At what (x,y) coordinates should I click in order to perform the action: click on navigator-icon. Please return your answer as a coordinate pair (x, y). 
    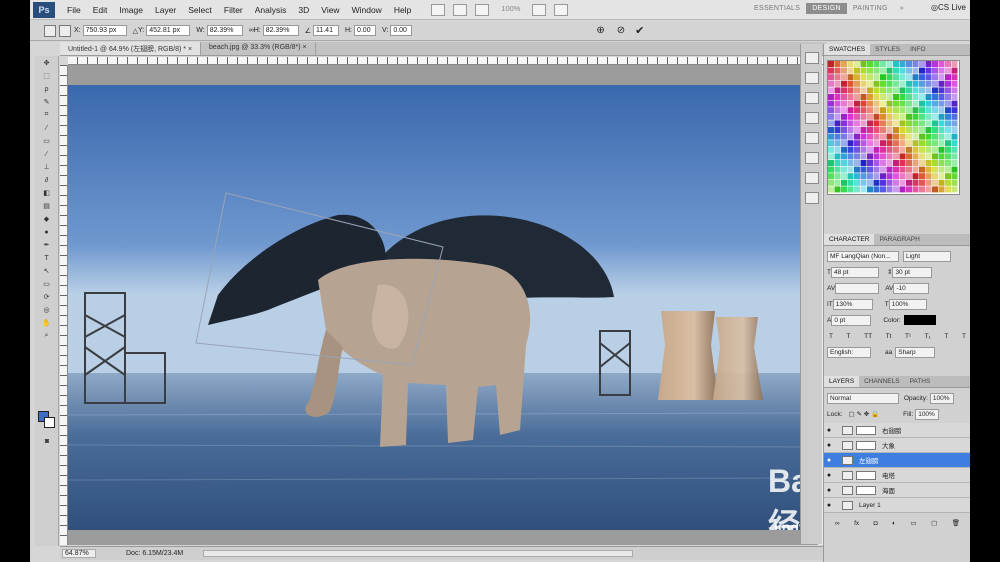
    Looking at the image, I should click on (811, 198).